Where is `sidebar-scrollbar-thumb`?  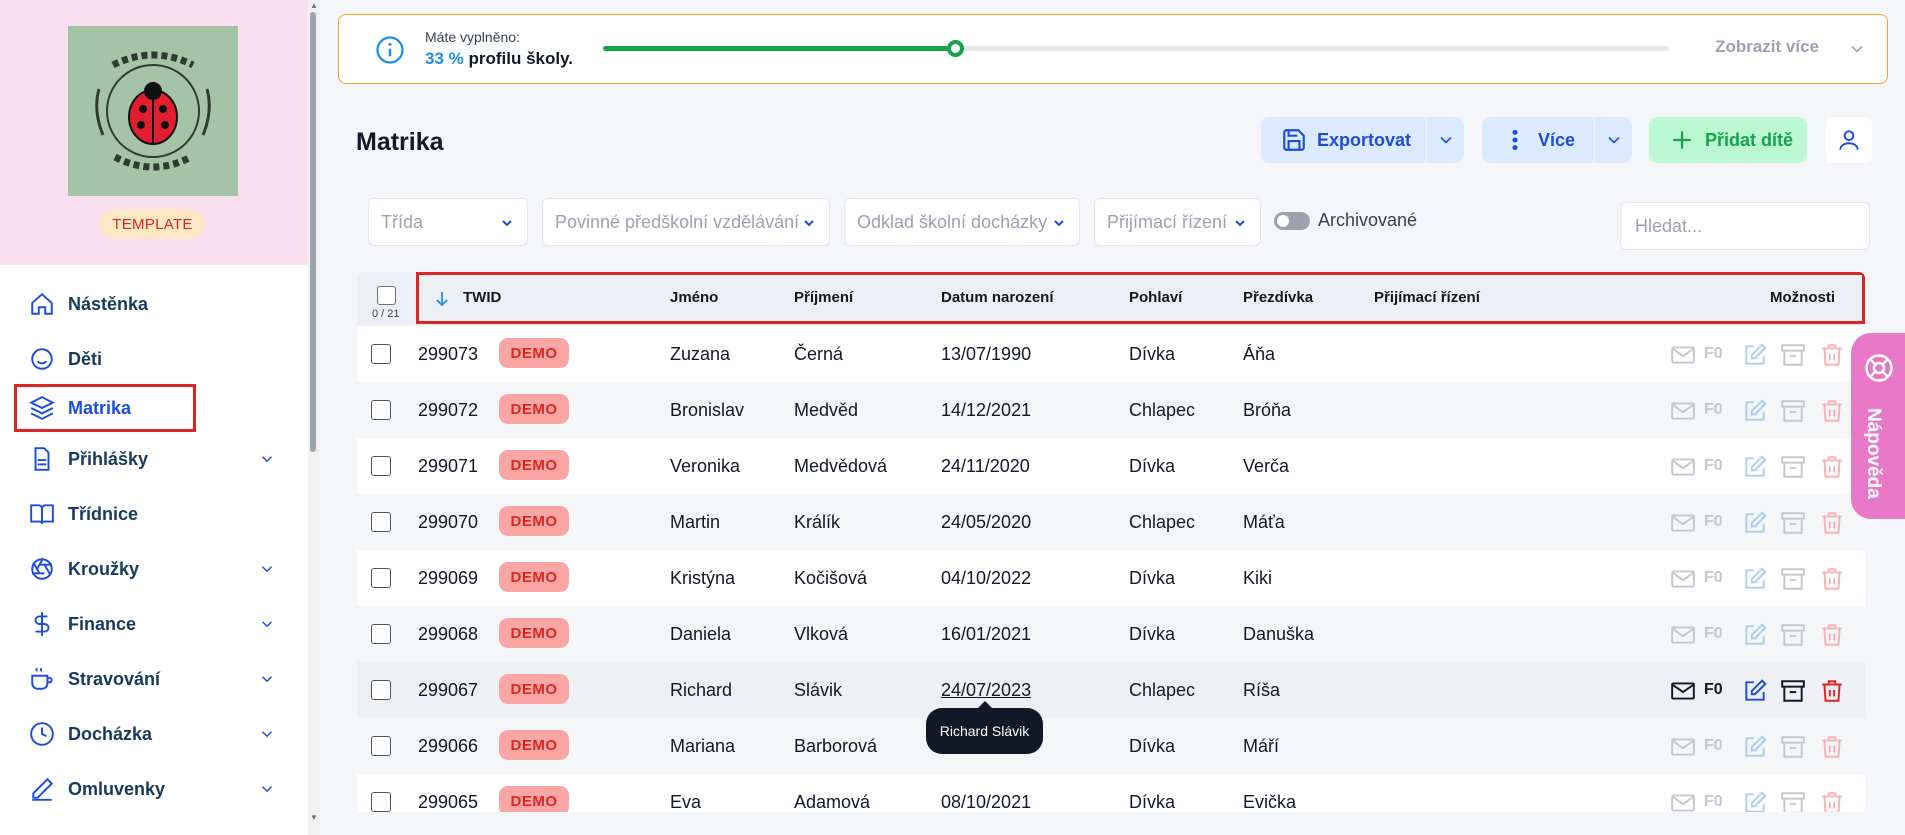 sidebar-scrollbar-thumb is located at coordinates (313, 232).